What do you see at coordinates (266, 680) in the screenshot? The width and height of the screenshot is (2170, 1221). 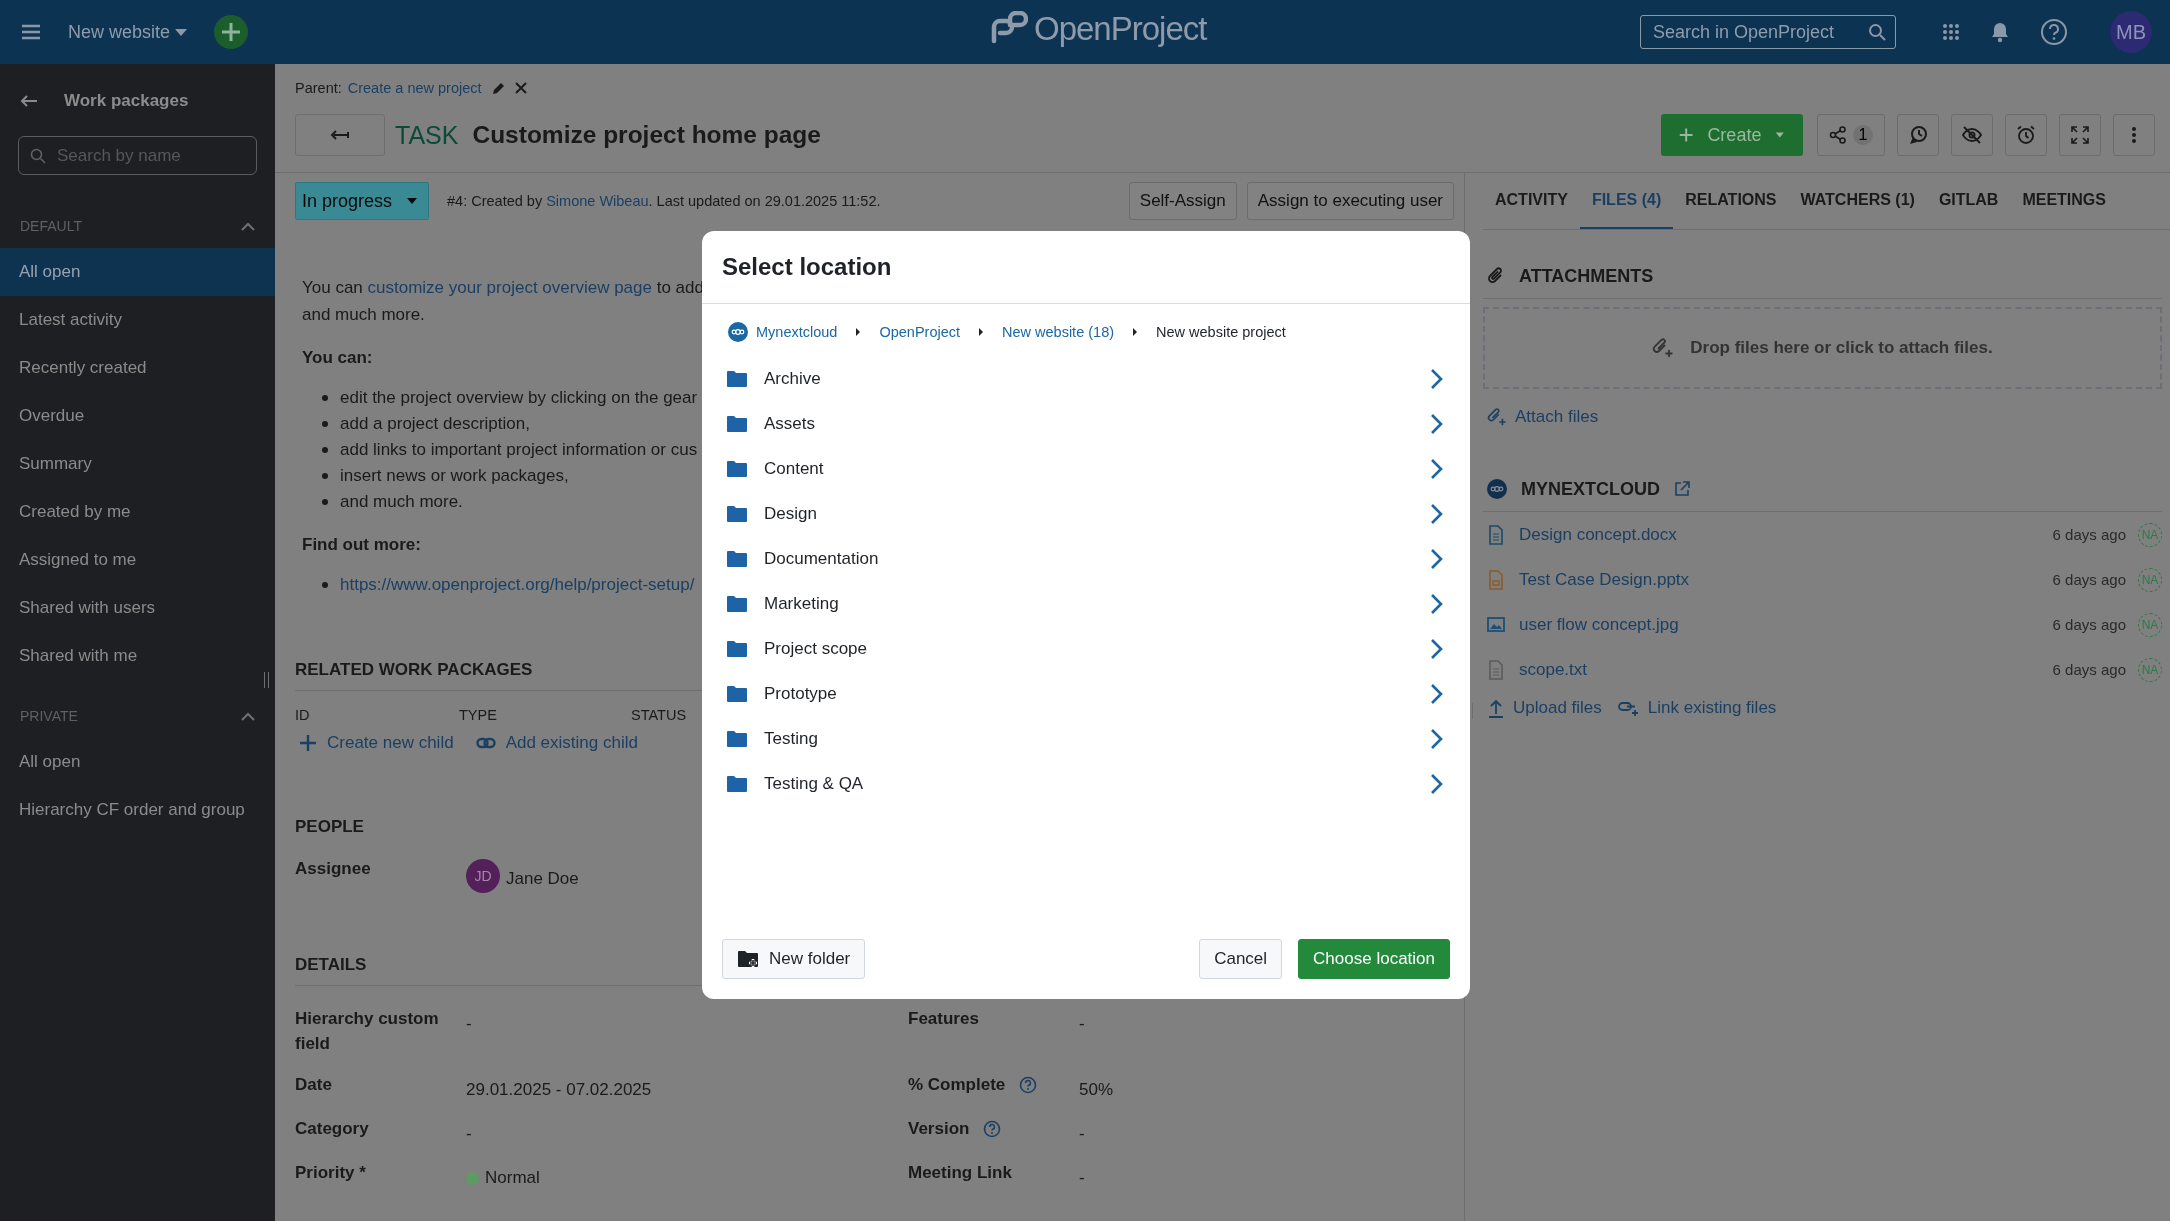 I see `resize-handle` at bounding box center [266, 680].